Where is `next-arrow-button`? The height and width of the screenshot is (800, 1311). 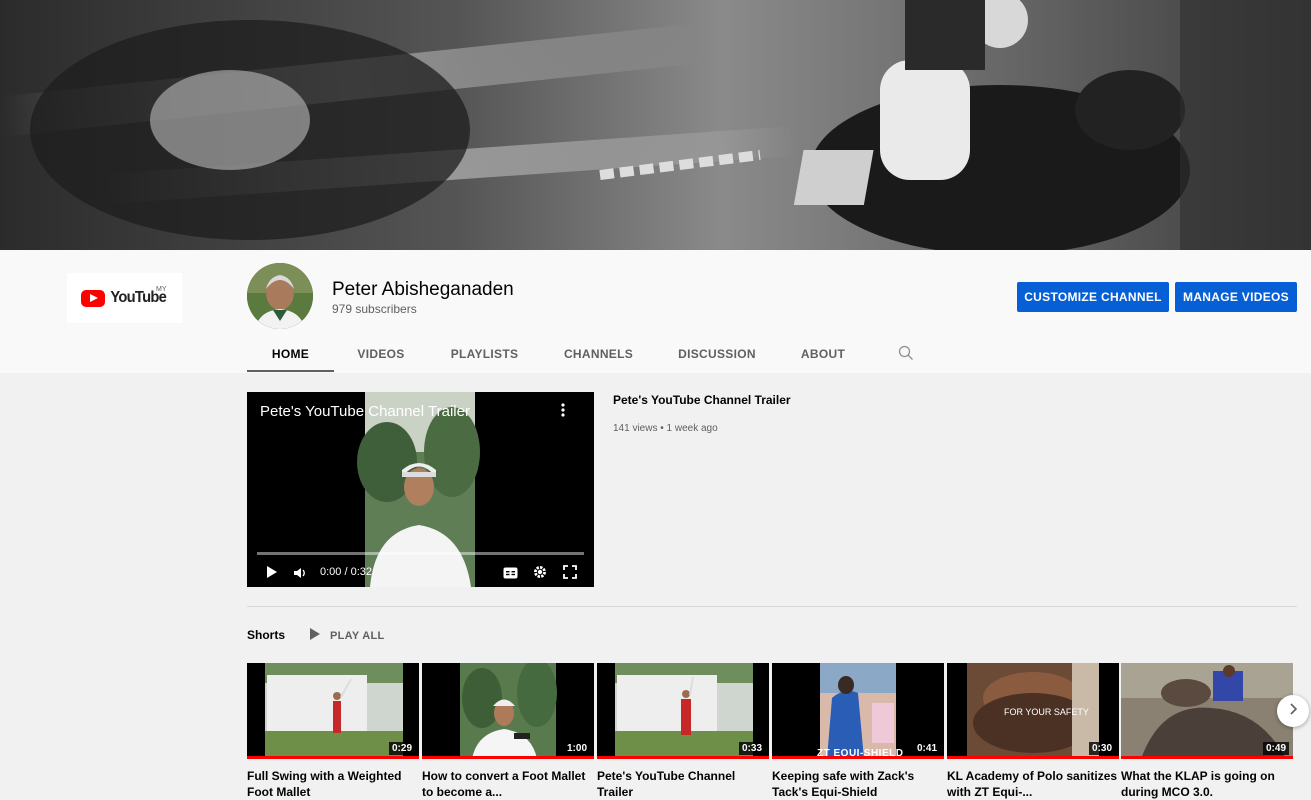 next-arrow-button is located at coordinates (1293, 711).